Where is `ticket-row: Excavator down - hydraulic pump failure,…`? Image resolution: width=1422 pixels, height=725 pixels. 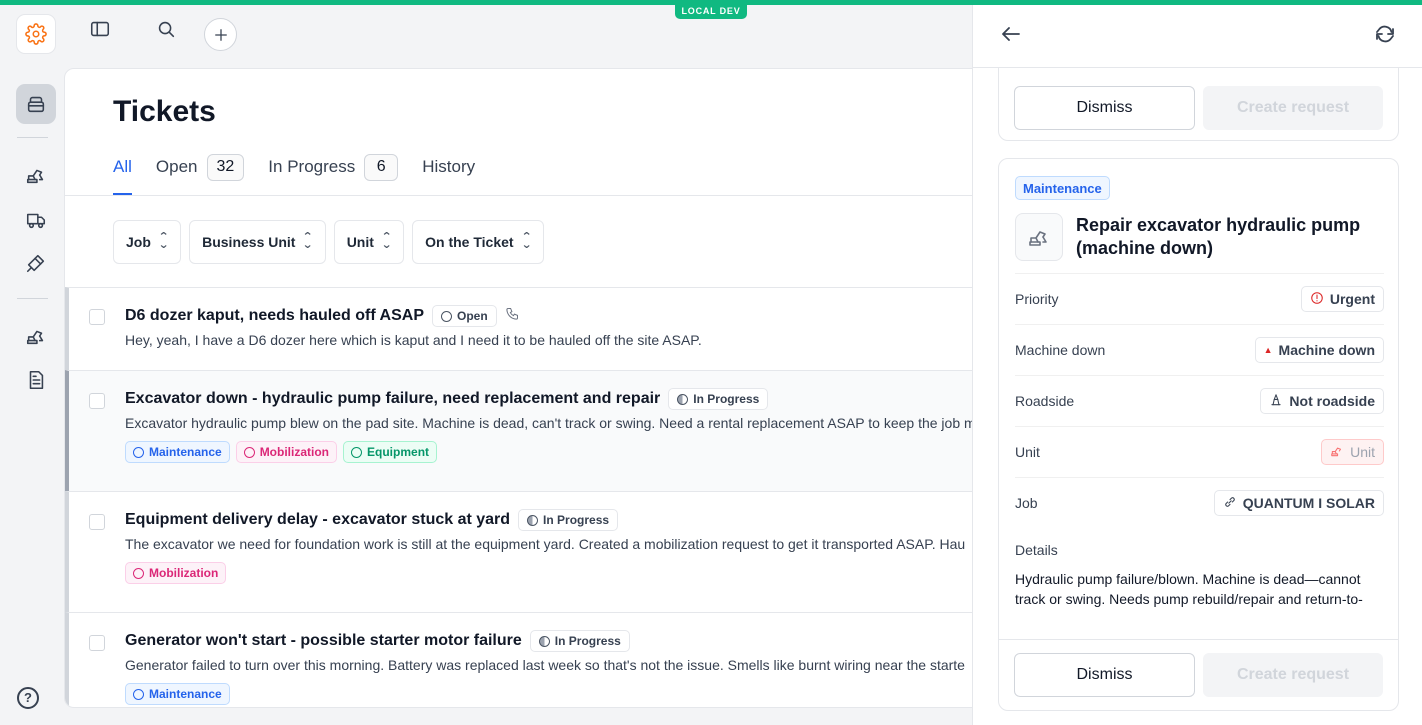
ticket-row: Excavator down - hydraulic pump failure,… is located at coordinates (524, 430).